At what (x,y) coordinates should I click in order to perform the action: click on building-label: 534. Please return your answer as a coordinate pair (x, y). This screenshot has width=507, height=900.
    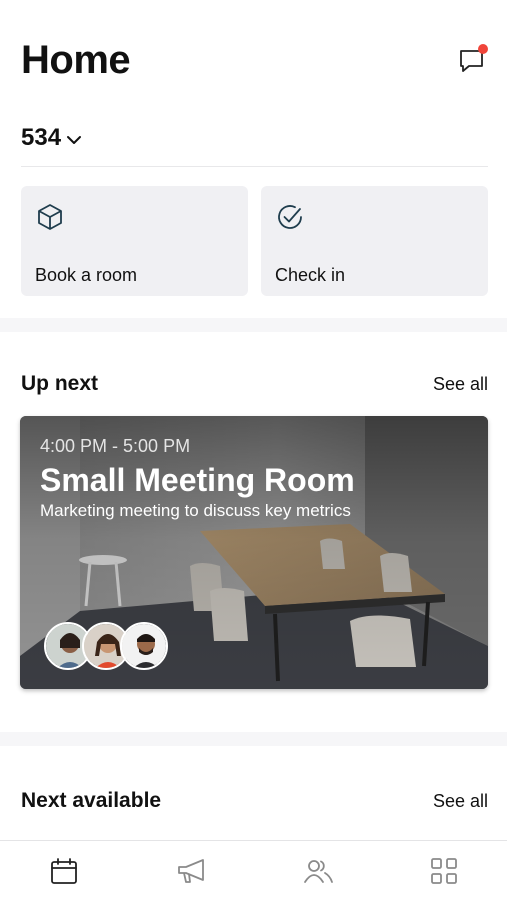
    Looking at the image, I should click on (41, 137).